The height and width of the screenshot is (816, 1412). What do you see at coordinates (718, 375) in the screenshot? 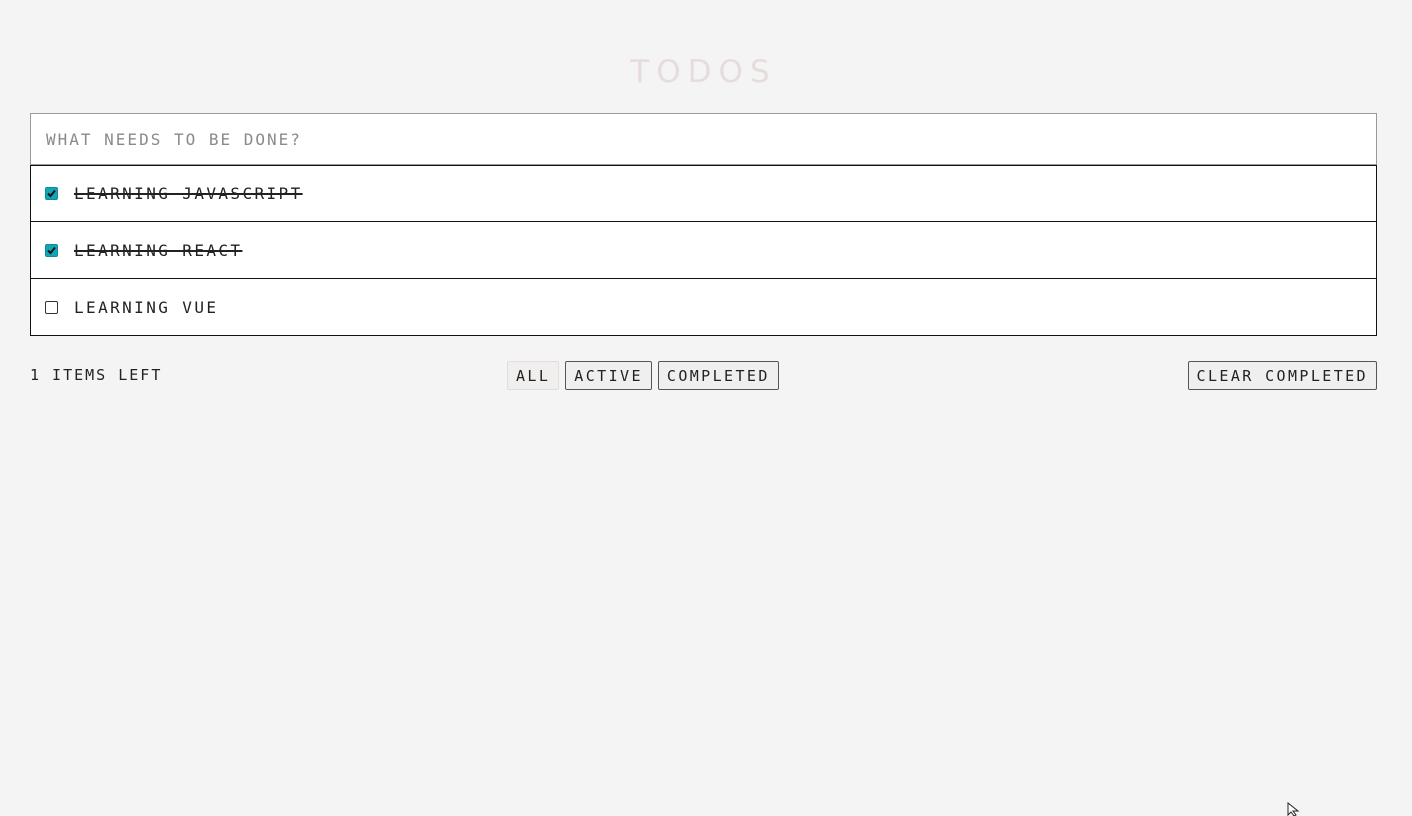
I see `filter-completed-button: COMPLETED` at bounding box center [718, 375].